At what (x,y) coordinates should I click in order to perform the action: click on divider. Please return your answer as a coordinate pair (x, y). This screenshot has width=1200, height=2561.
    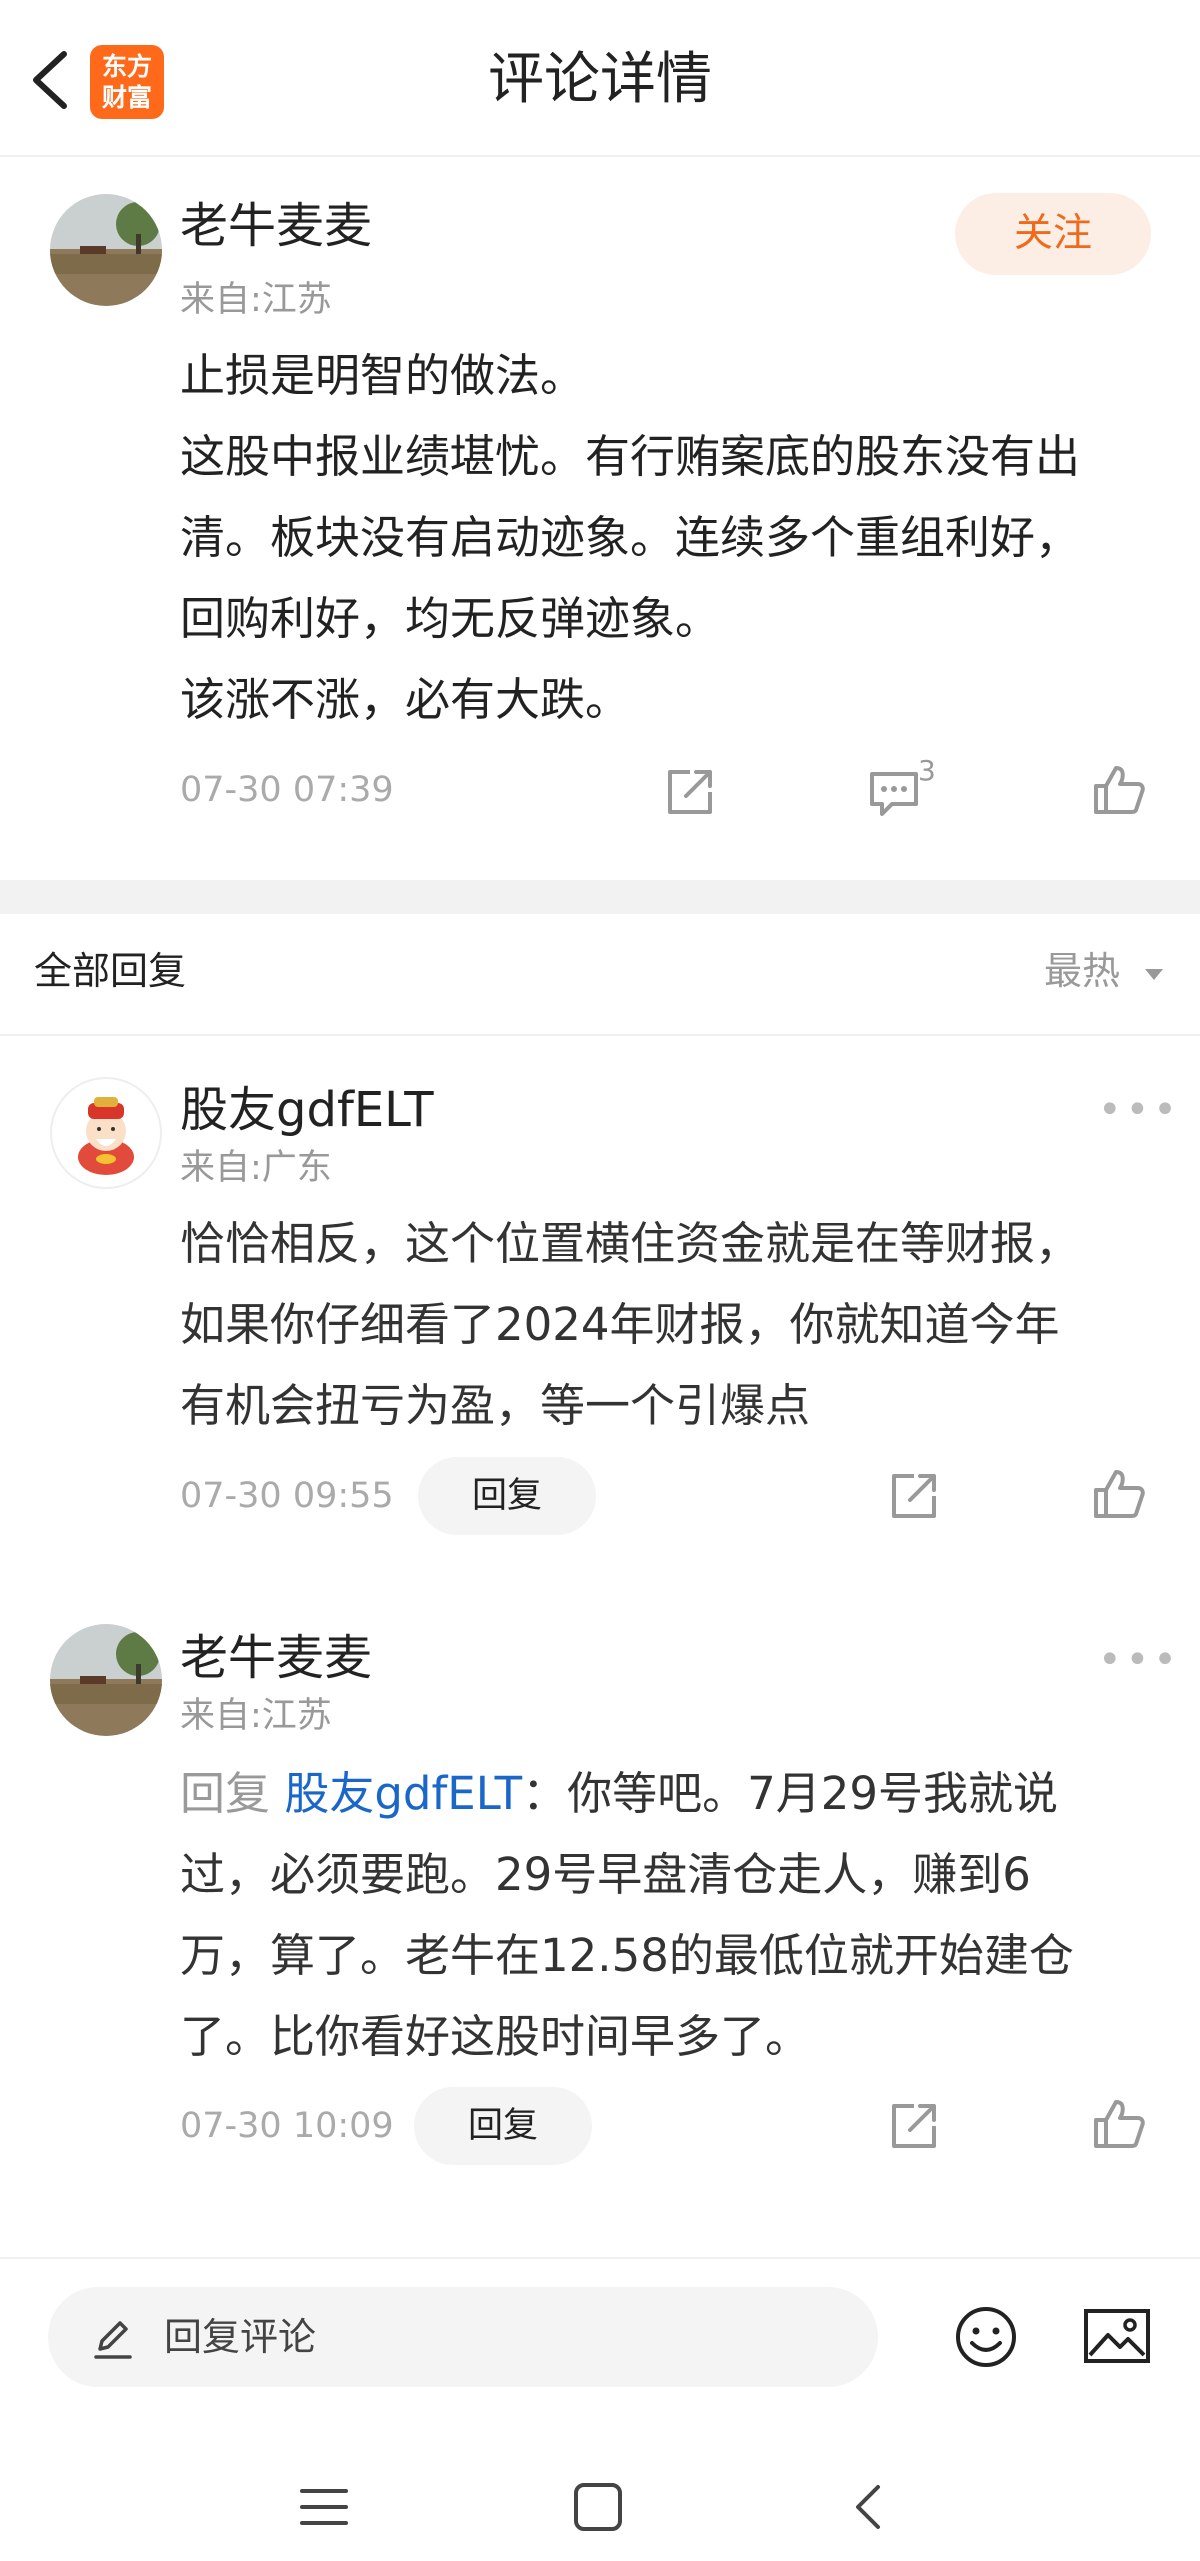
    Looking at the image, I should click on (600, 1035).